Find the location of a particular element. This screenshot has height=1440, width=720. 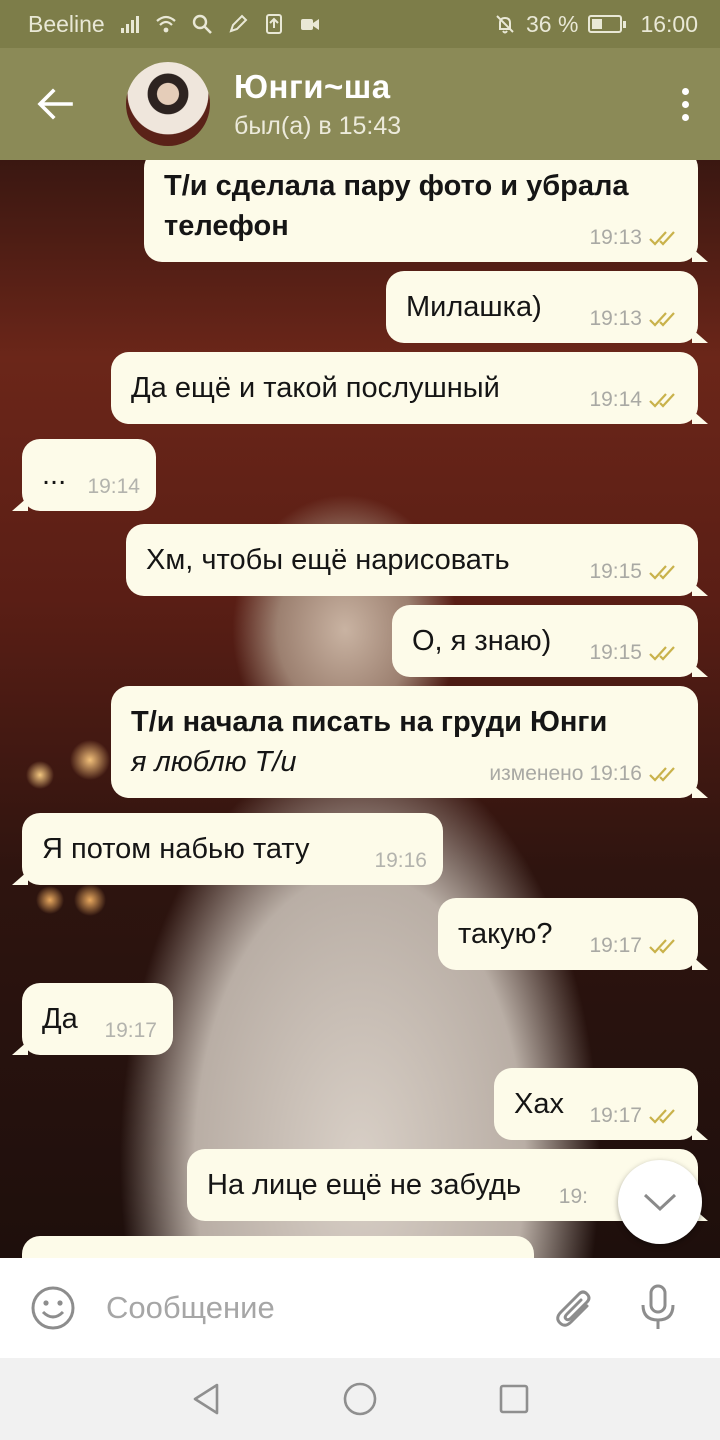

message-meta: 19: is located at coordinates (573, 1197).